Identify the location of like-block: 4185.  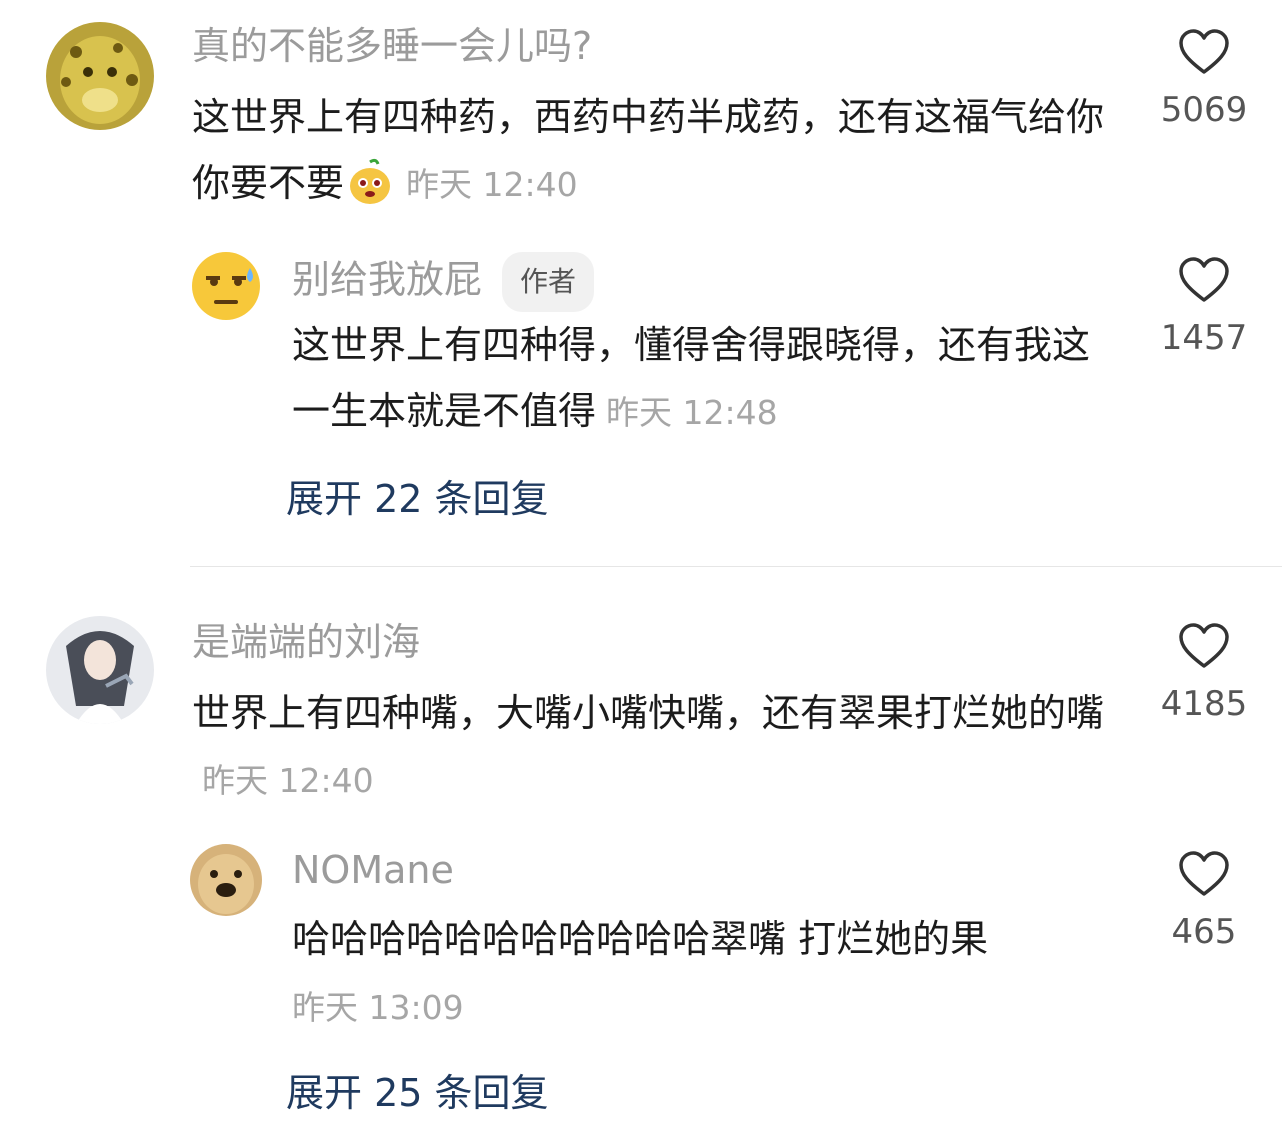
(1204, 673).